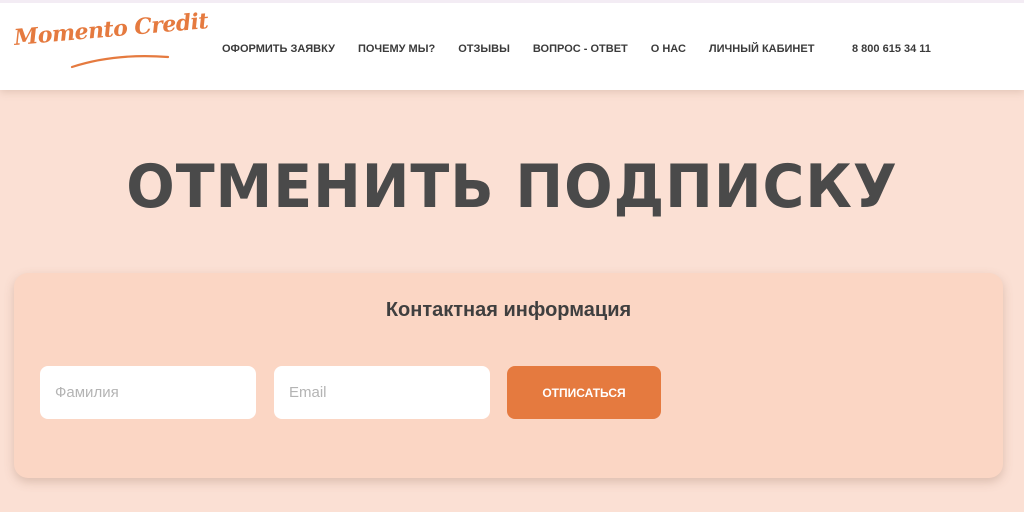 The image size is (1024, 512). I want to click on nav-about: О НАС, so click(668, 49).